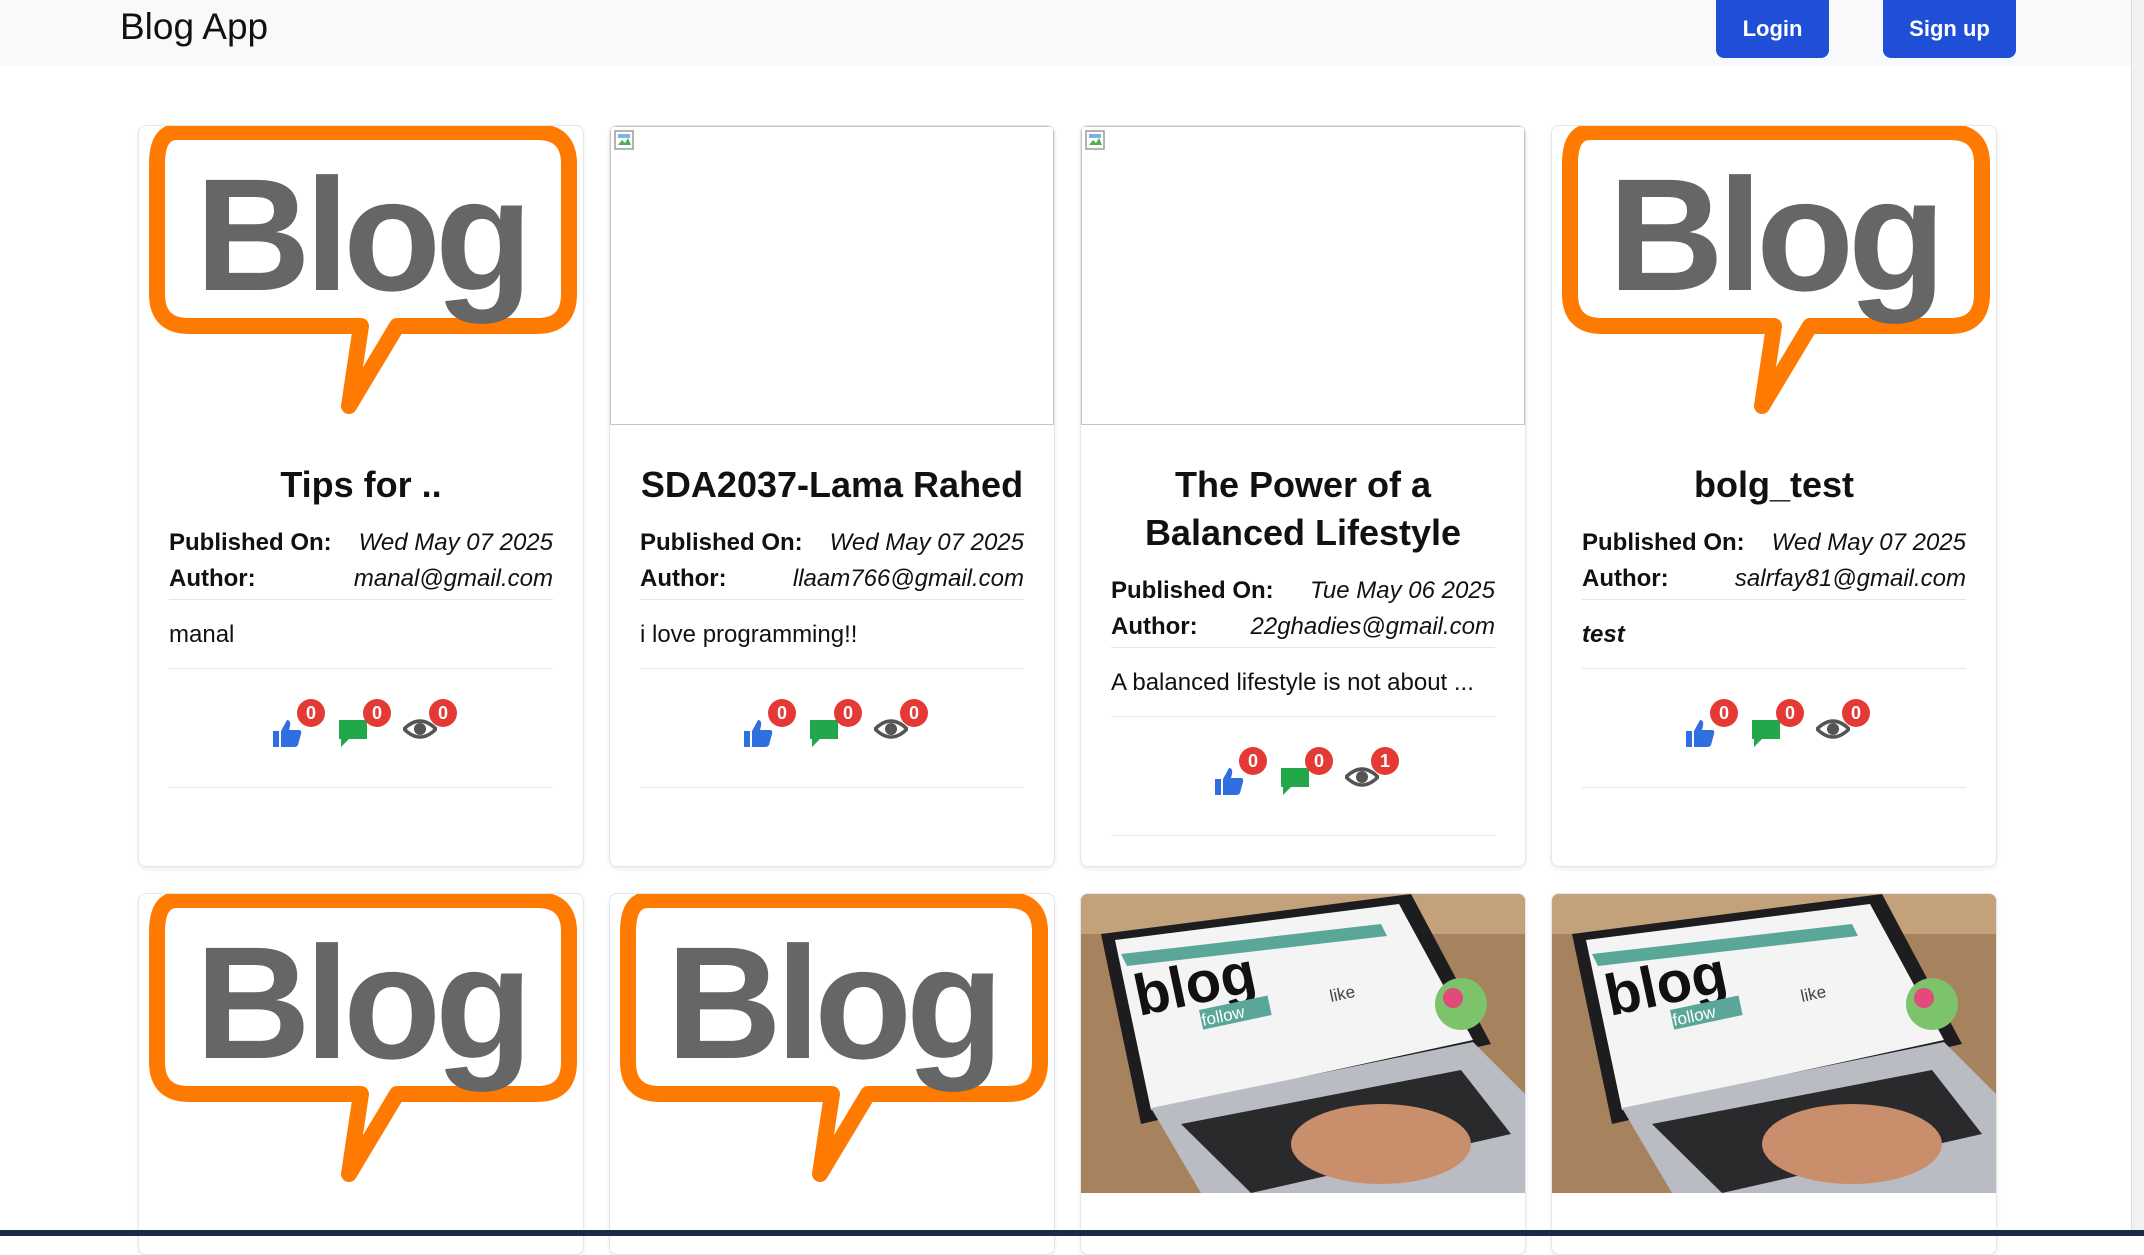 Image resolution: width=2144 pixels, height=1255 pixels. Describe the element at coordinates (361, 485) in the screenshot. I see `post-title: Tips for ..` at that location.